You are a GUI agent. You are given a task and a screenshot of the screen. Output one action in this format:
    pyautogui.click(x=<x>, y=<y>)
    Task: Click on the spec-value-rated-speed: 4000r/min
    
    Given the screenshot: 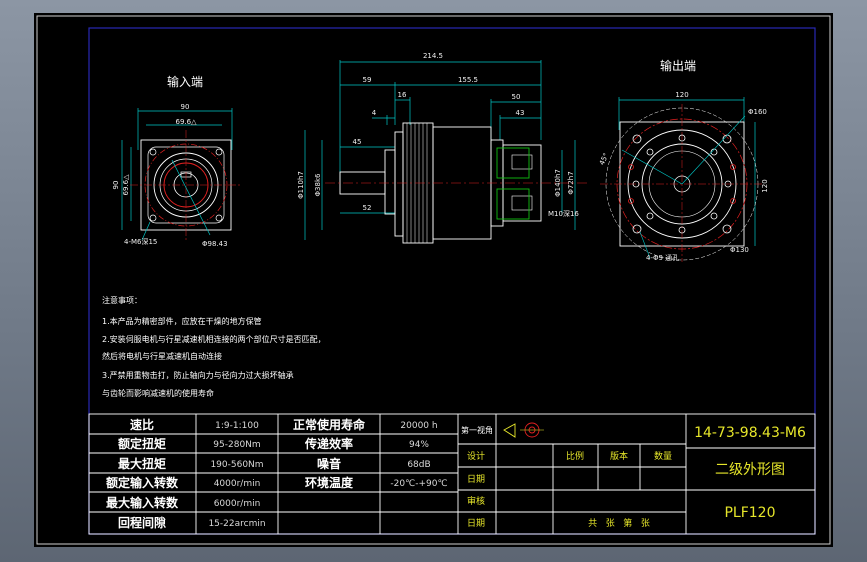 What is the action you would take?
    pyautogui.click(x=237, y=484)
    